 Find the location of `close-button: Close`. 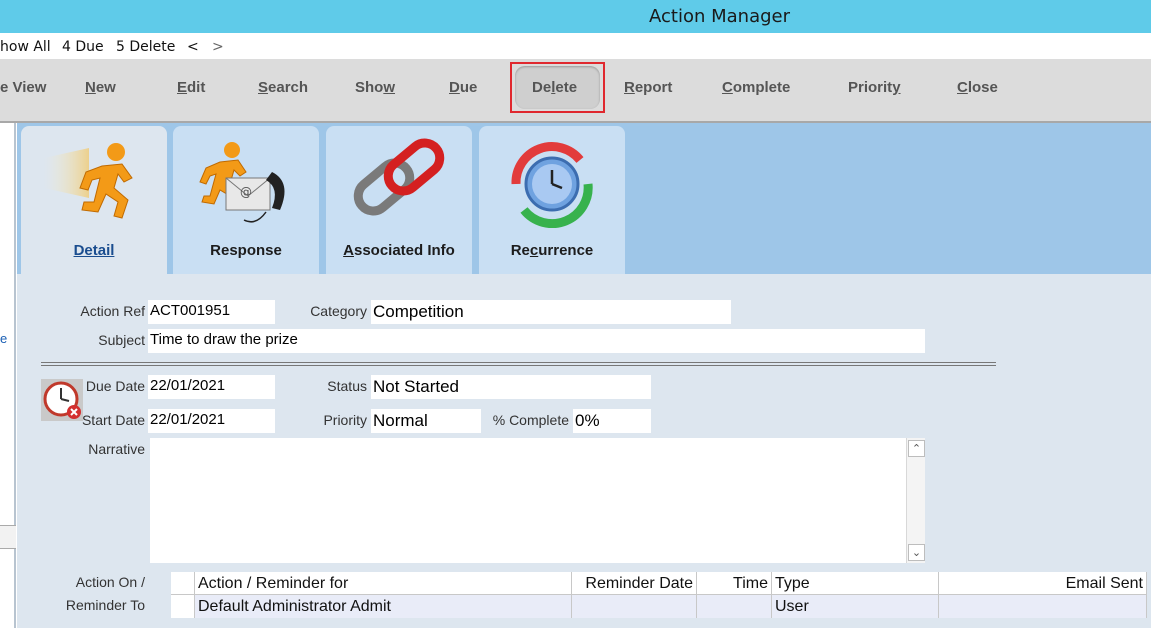

close-button: Close is located at coordinates (977, 87).